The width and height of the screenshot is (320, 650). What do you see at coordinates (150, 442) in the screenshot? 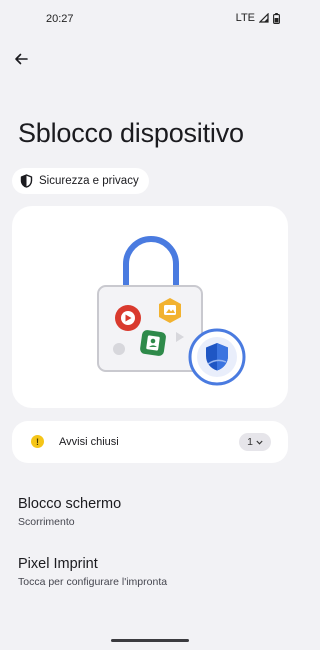
I see `dismissed-alerts-card: ! Avvisi chiusi 1` at bounding box center [150, 442].